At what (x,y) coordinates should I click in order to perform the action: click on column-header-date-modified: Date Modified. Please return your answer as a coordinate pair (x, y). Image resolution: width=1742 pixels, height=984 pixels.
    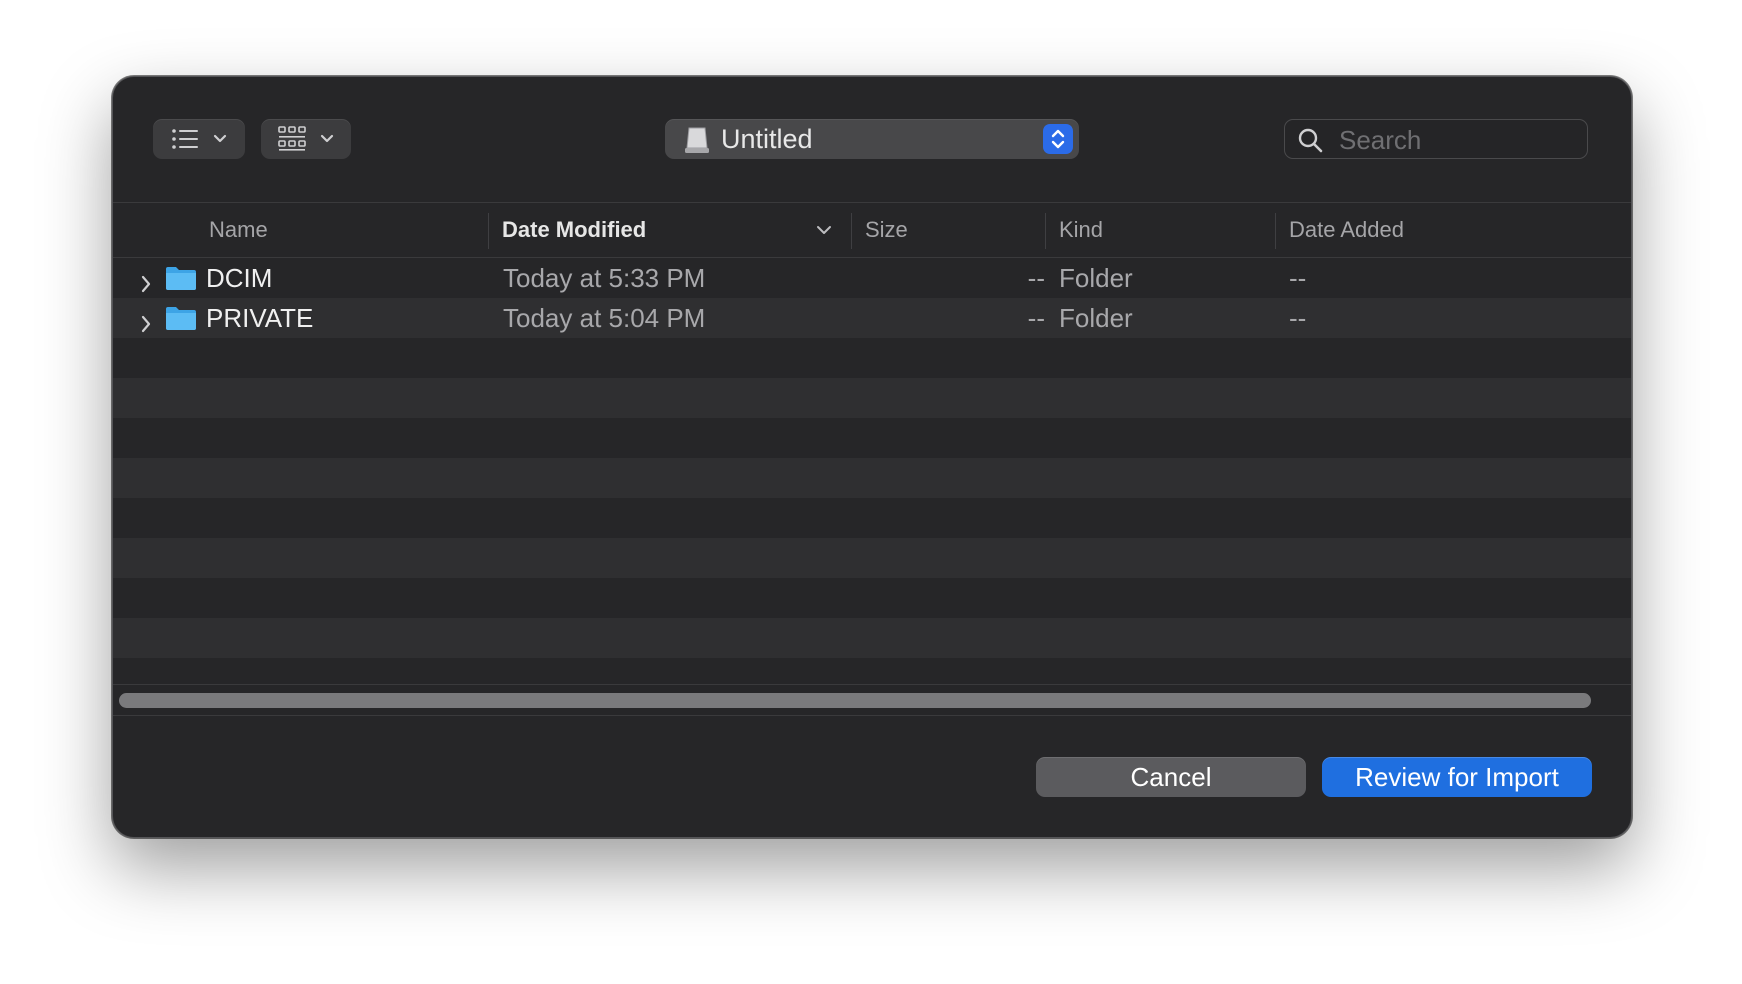
    Looking at the image, I should click on (567, 230).